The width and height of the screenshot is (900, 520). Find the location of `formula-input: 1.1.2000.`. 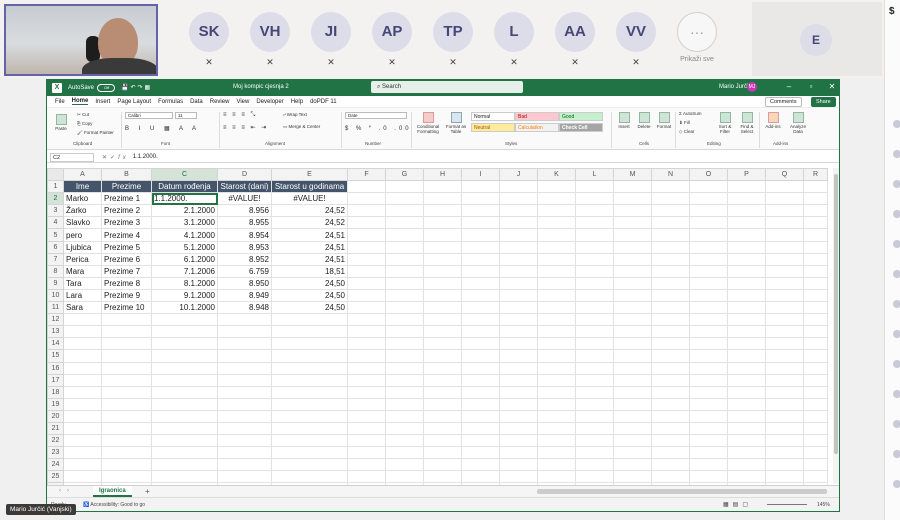

formula-input: 1.1.2000. is located at coordinates (145, 157).